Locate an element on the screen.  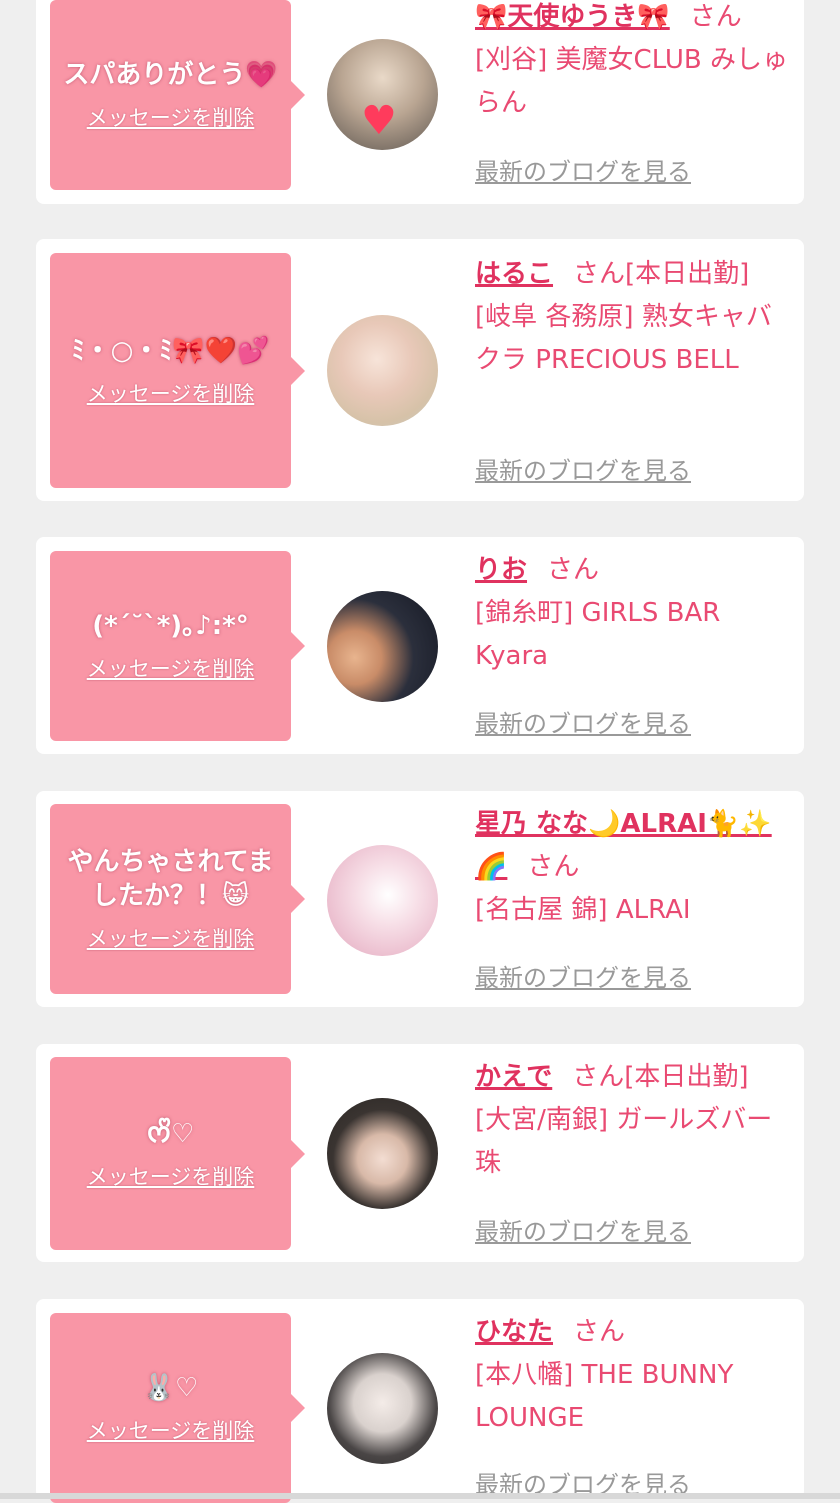
message-text: (*´˘`*)｡♪:*° is located at coordinates (170, 626).